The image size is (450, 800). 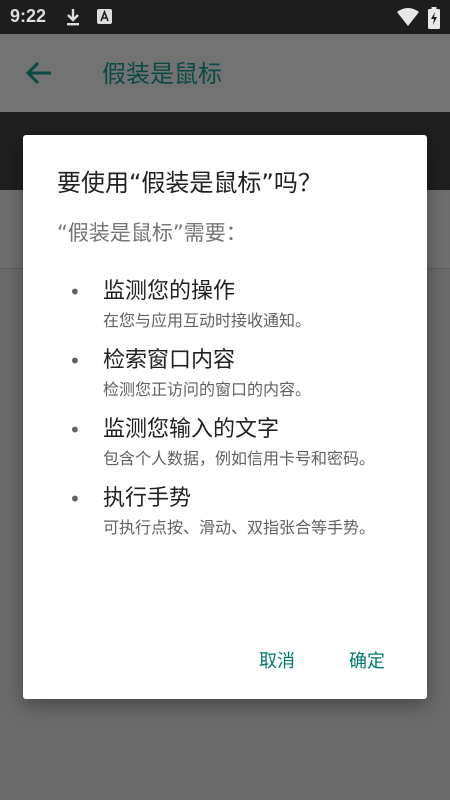 What do you see at coordinates (207, 320) in the screenshot?
I see `permission-description: 在您与应用互动时接收通知。` at bounding box center [207, 320].